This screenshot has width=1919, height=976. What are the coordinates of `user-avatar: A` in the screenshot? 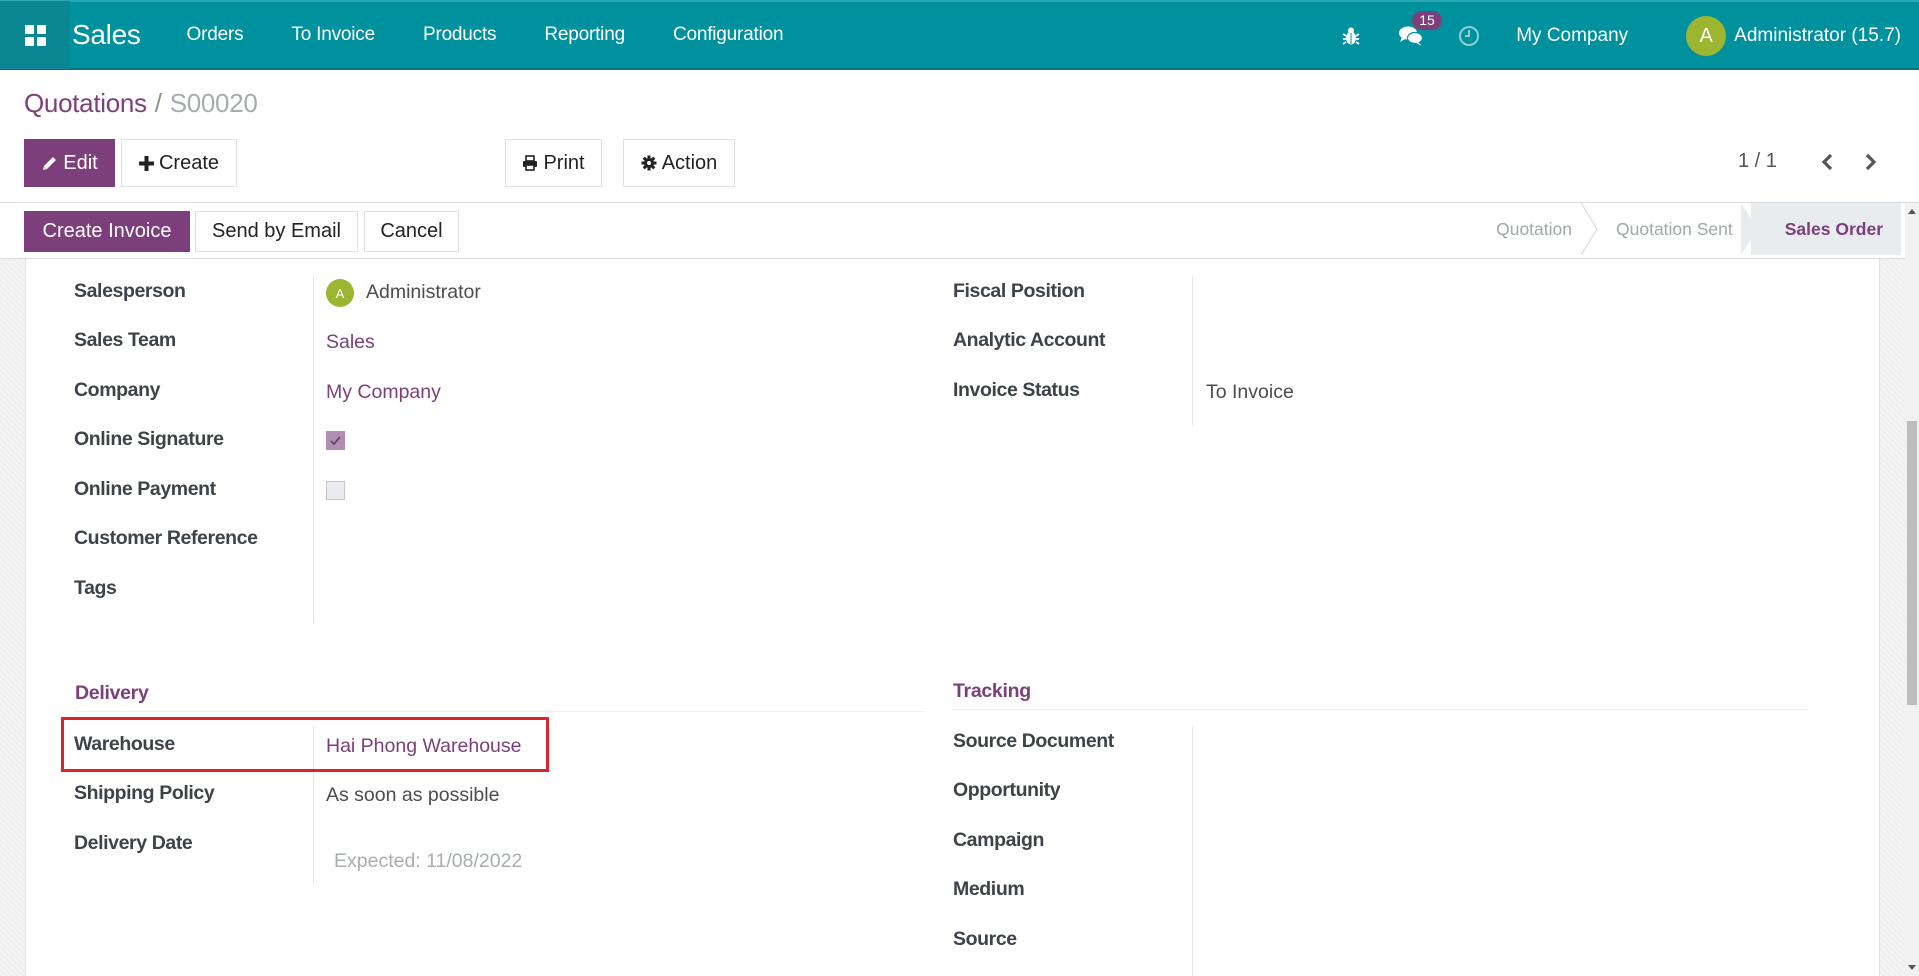 It's located at (1706, 36).